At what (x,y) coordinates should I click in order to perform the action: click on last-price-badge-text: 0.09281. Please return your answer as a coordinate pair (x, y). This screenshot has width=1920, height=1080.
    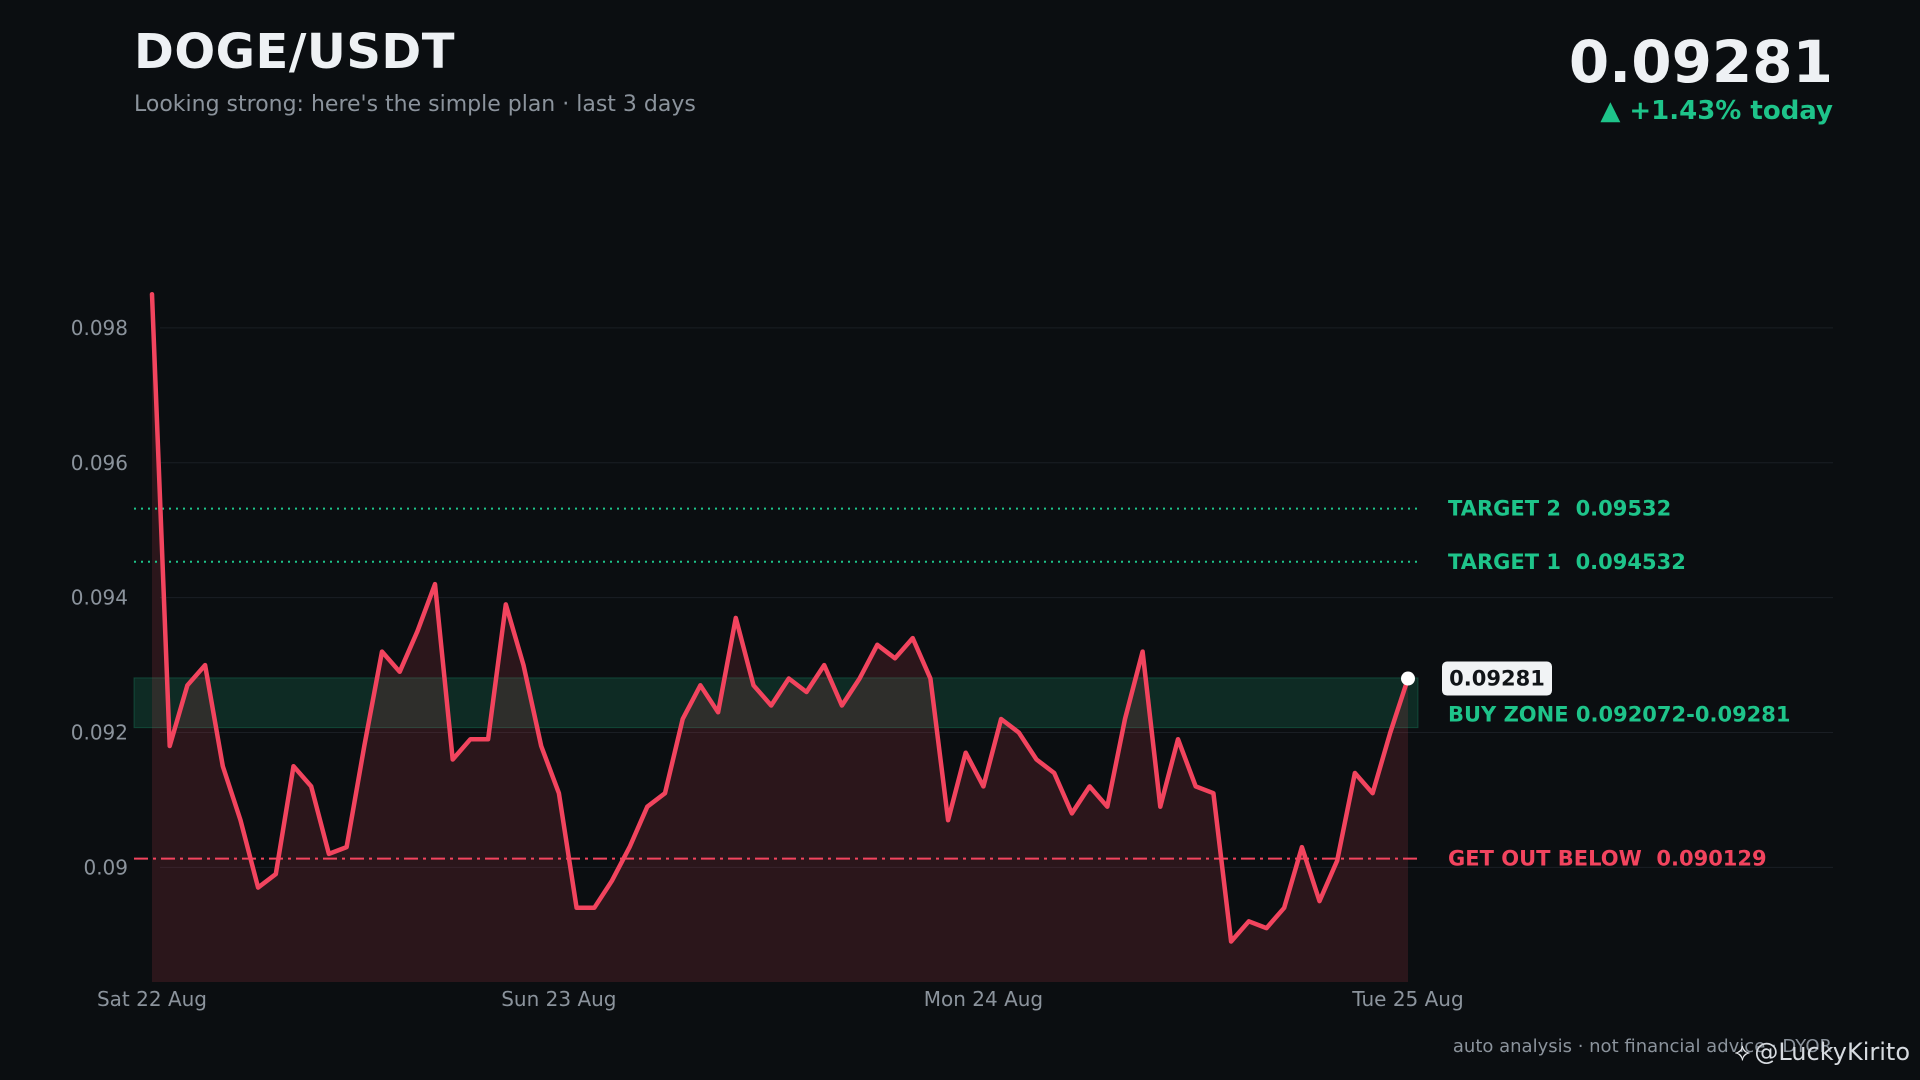
    Looking at the image, I should click on (1497, 679).